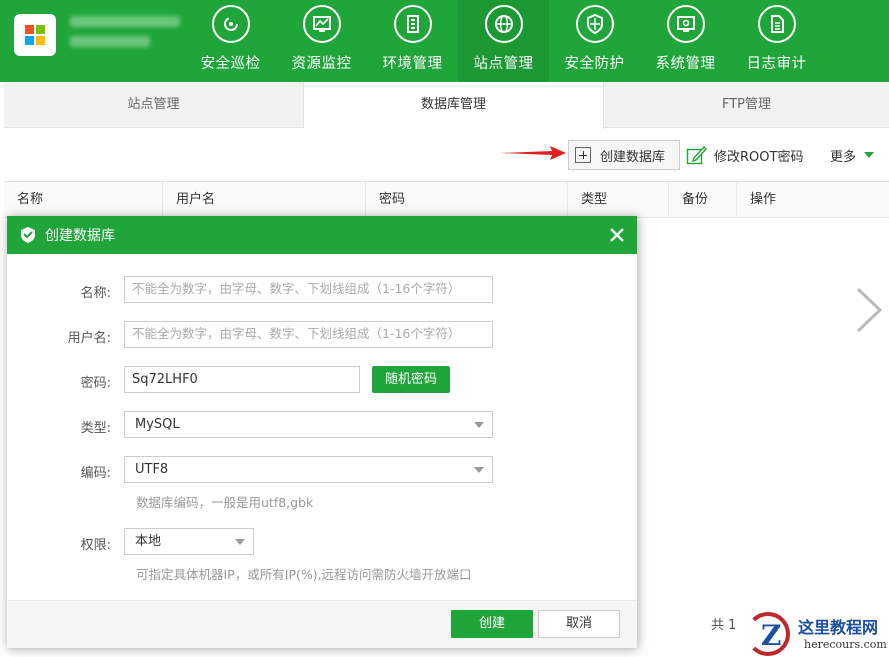 The image size is (889, 657). I want to click on access-label: 权限:, so click(95, 545).